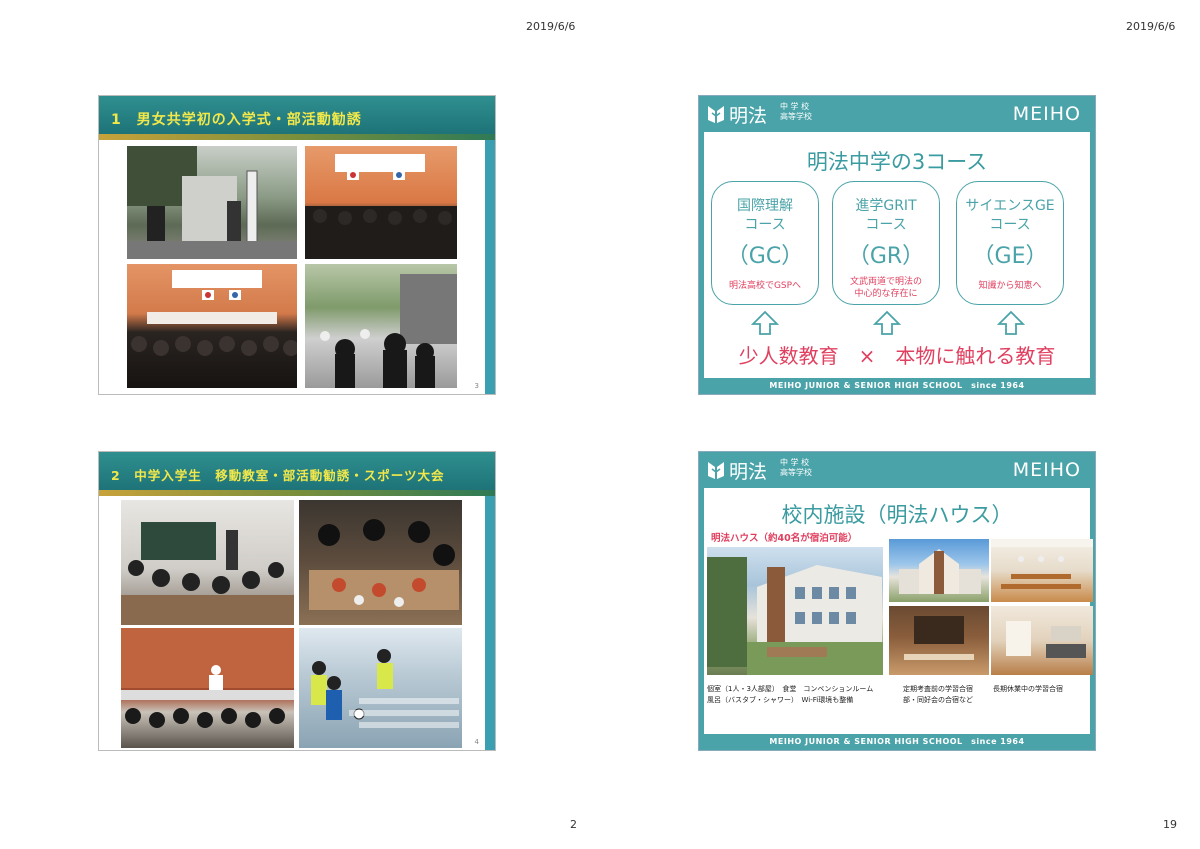 Image resolution: width=1200 pixels, height=849 pixels. Describe the element at coordinates (476, 386) in the screenshot. I see `slide-number: 3` at that location.